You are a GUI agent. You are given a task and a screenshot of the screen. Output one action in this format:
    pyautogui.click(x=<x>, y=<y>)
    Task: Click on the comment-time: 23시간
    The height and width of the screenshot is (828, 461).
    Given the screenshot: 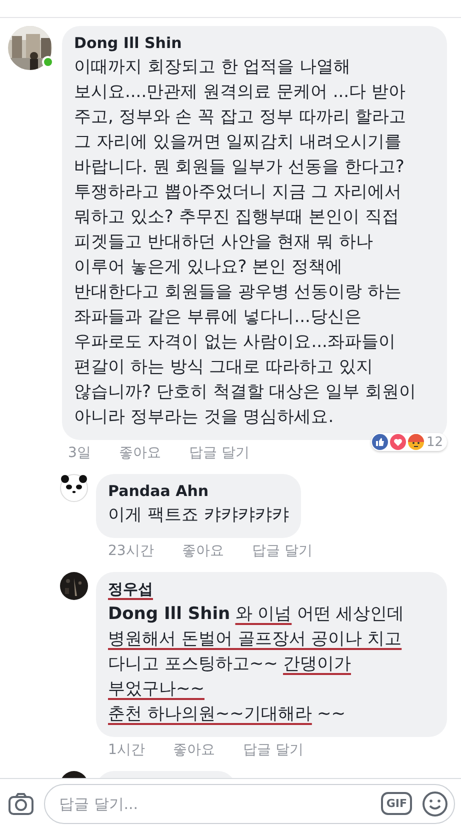 What is the action you would take?
    pyautogui.click(x=131, y=551)
    